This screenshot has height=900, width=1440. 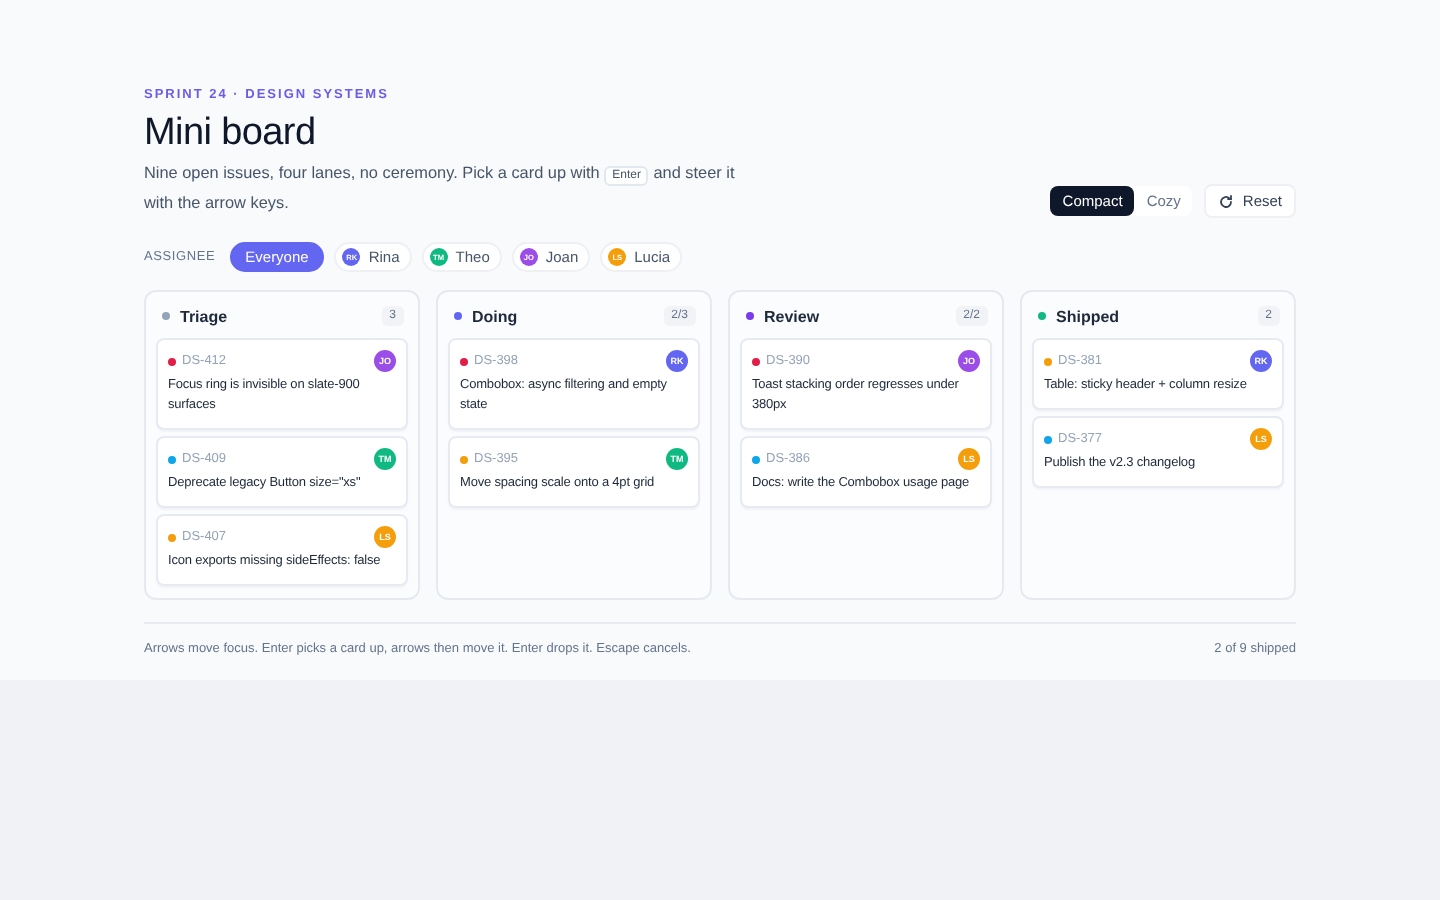 I want to click on lane-title: Shipped, so click(x=1088, y=316).